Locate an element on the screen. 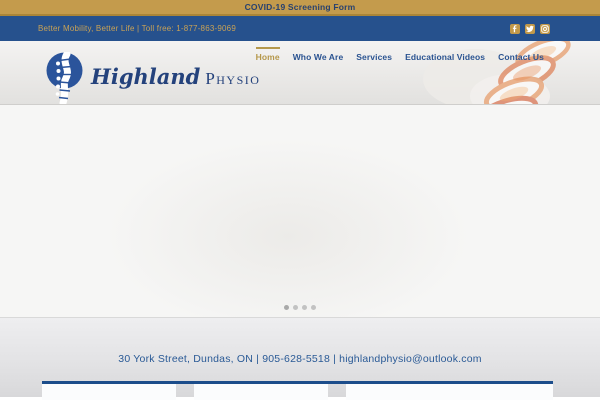 The width and height of the screenshot is (600, 400). nav-item-contact-us: Contact Us is located at coordinates (521, 54).